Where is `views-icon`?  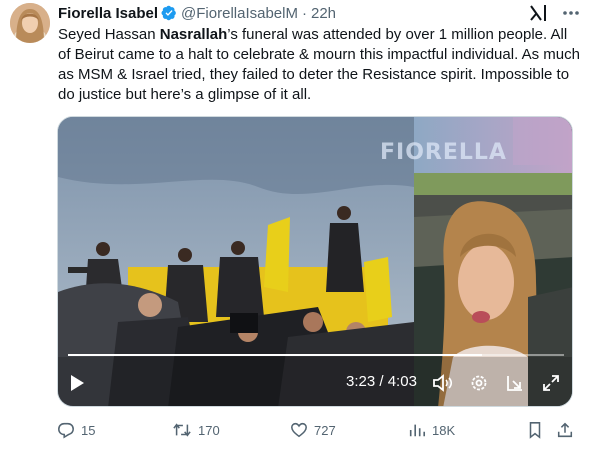
views-icon is located at coordinates (417, 430).